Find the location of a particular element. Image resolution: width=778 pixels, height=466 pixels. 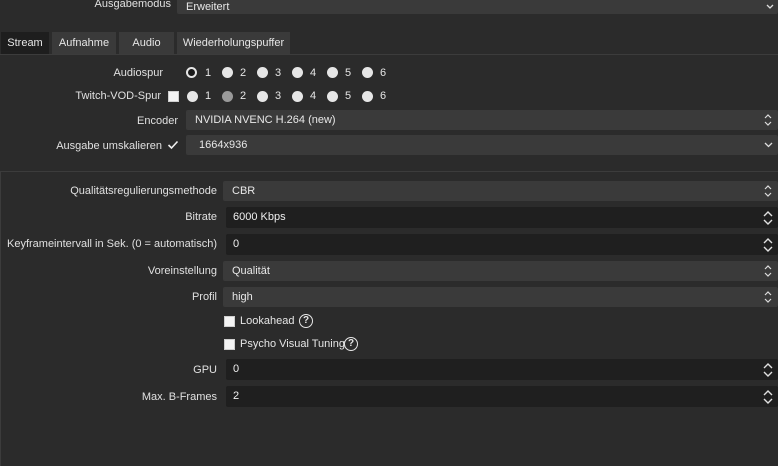

tab-divider is located at coordinates (389, 54).